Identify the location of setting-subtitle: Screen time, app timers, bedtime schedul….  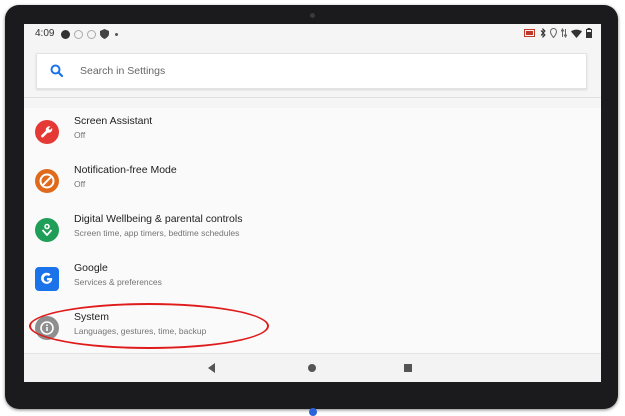
(157, 233).